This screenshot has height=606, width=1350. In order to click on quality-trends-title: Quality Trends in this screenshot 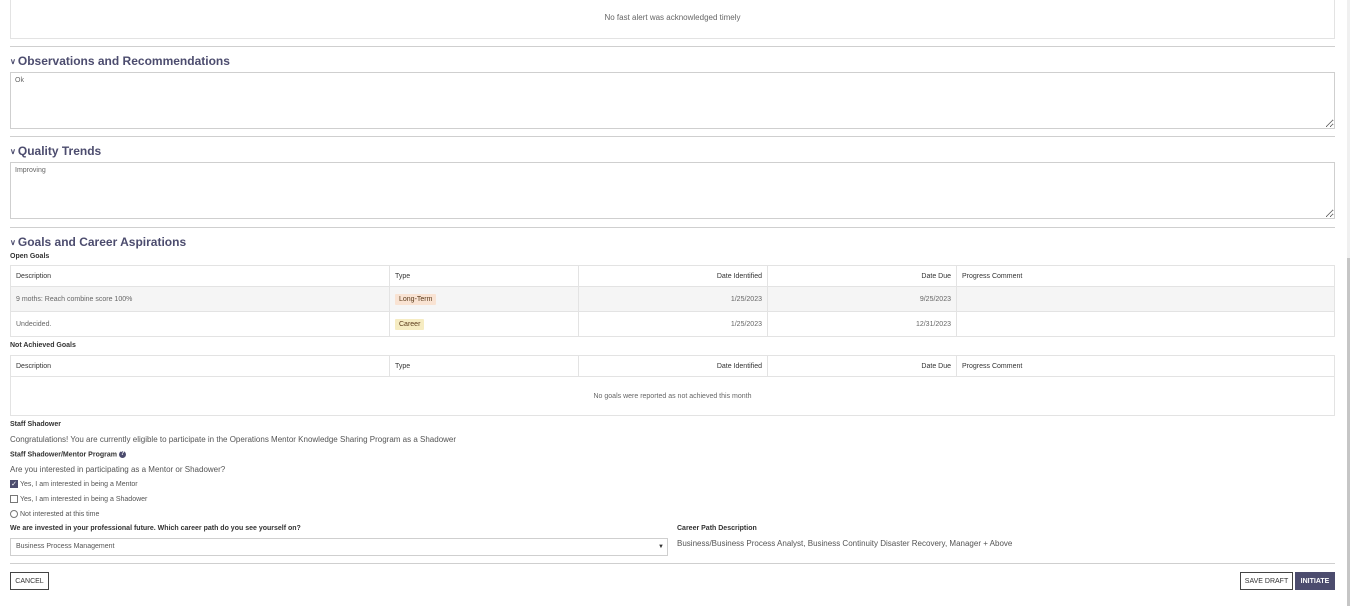, I will do `click(59, 151)`.